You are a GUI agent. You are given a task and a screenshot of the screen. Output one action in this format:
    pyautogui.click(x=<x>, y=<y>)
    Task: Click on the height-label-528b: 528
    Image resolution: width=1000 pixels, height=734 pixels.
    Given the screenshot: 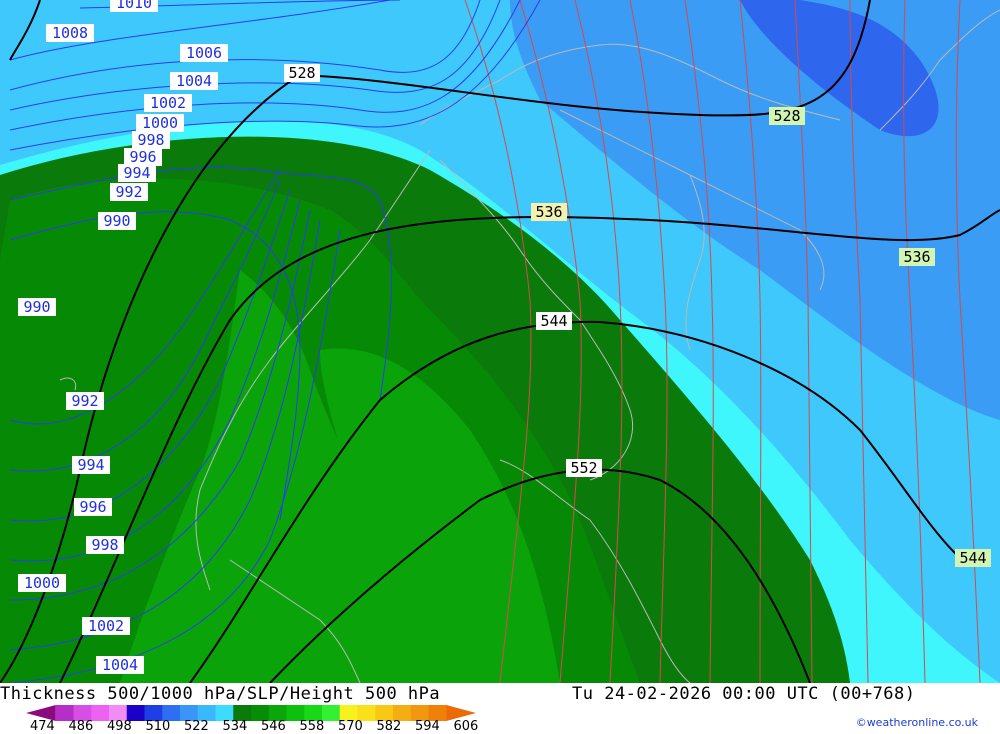 What is the action you would take?
    pyautogui.click(x=787, y=116)
    